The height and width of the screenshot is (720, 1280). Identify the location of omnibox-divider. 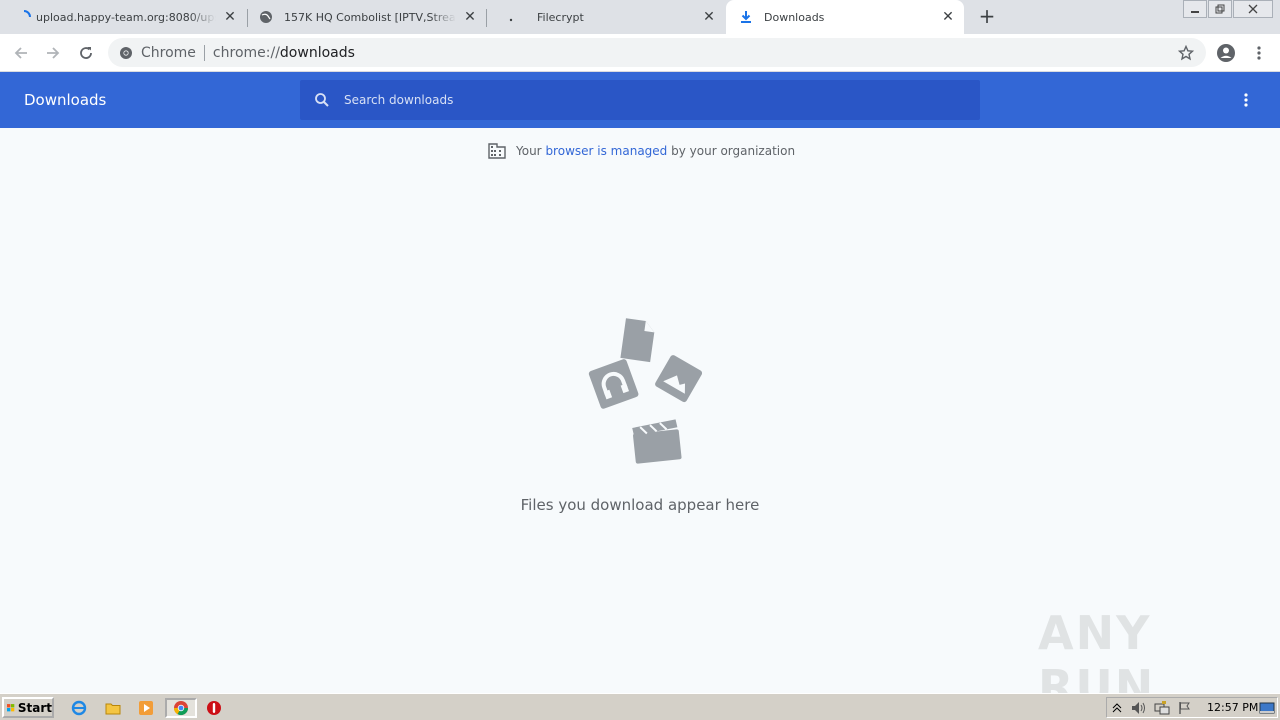
(204, 52).